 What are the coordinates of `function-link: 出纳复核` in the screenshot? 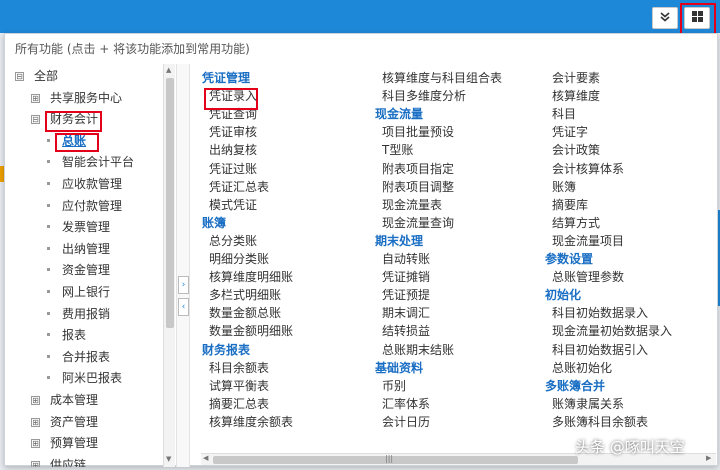 It's located at (233, 149).